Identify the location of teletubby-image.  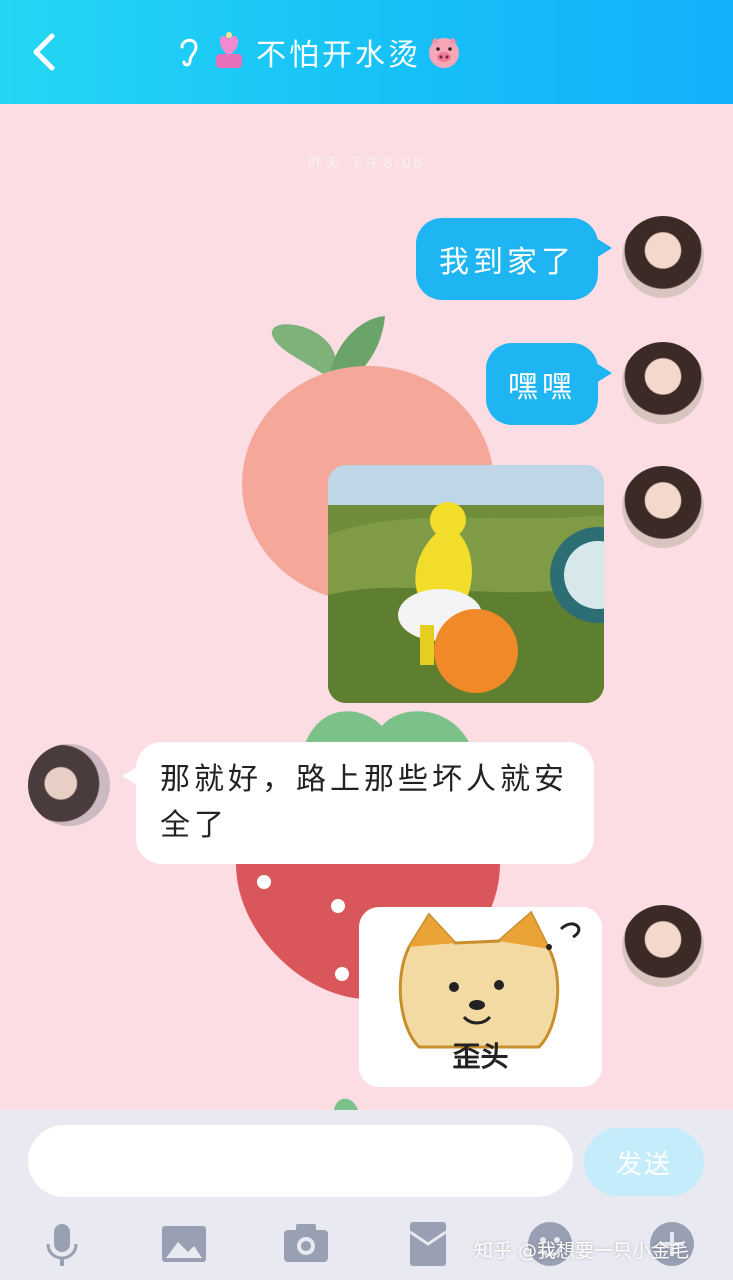
(466, 584).